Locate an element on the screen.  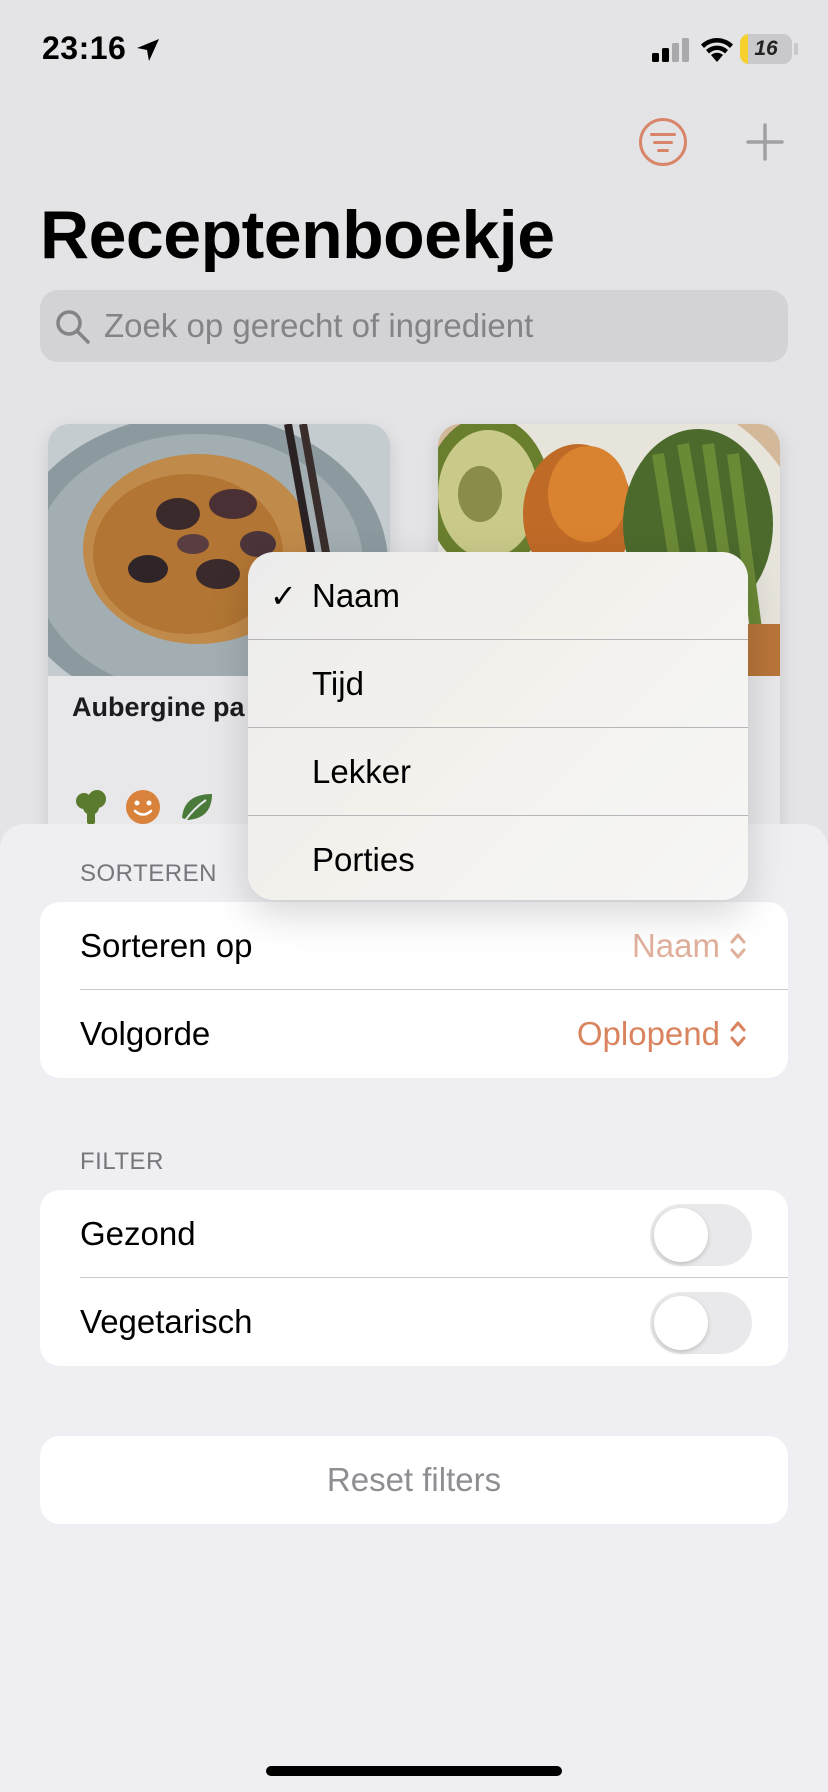
sort-group: Sorteren op Naam Volgorde Oplopend is located at coordinates (414, 990).